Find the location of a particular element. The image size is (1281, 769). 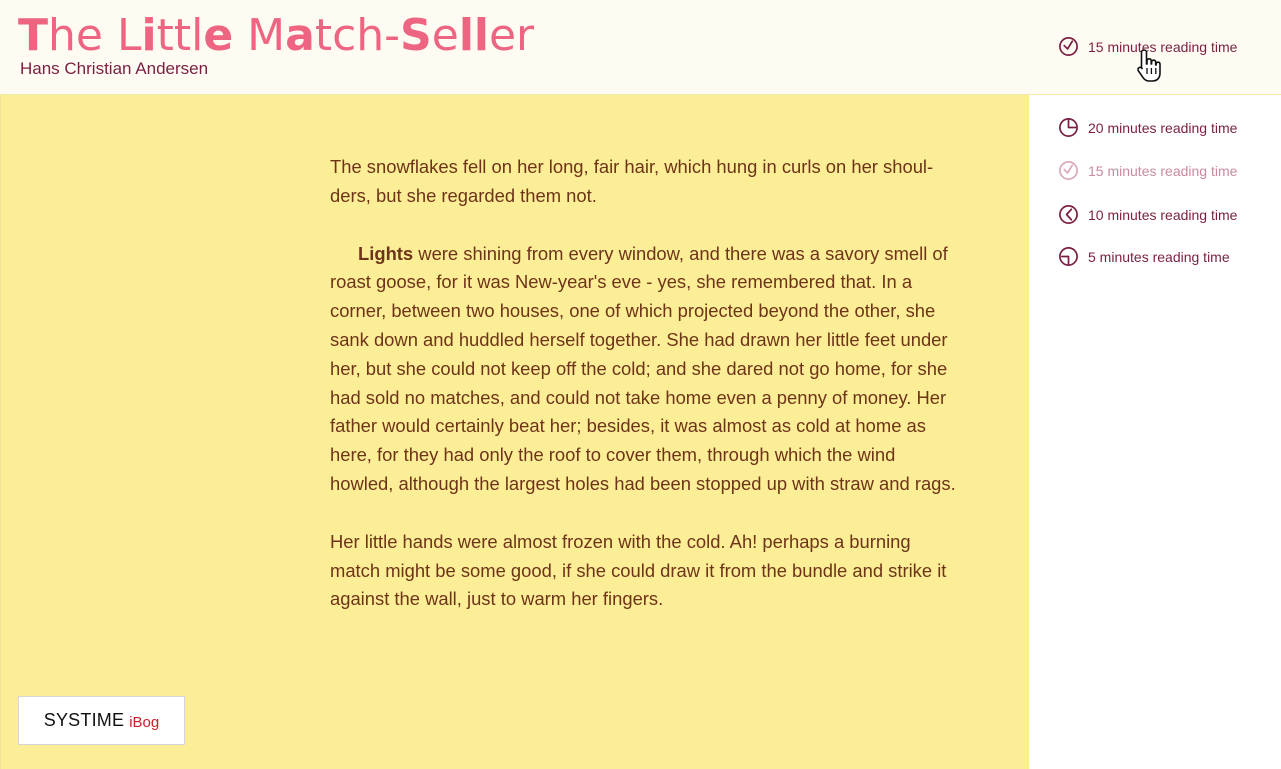

reading-time-option-10: 10 minutes reading time is located at coordinates (1147, 214).